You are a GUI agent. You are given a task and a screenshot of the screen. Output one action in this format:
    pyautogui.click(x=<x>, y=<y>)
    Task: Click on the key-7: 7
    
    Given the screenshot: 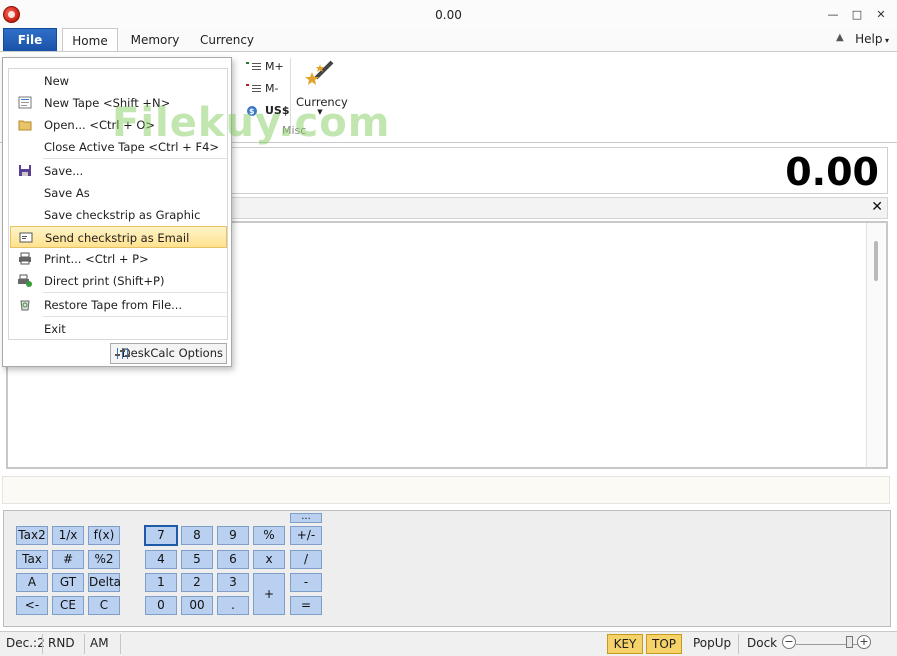 What is the action you would take?
    pyautogui.click(x=161, y=535)
    